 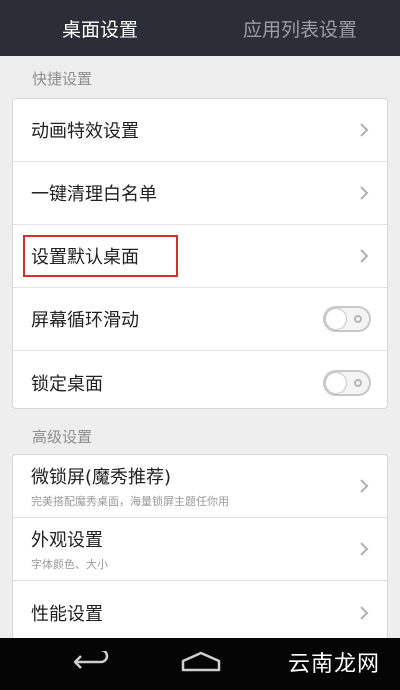 I want to click on row-appearance-settings: 外观设置 字体颜色、大小, so click(x=200, y=549).